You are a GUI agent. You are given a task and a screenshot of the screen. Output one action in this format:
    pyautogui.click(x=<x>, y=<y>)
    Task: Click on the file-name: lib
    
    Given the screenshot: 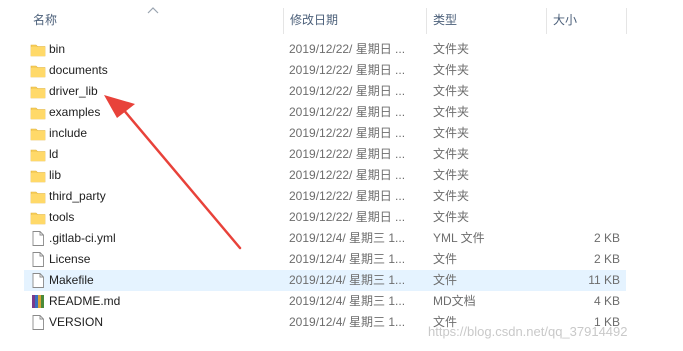 What is the action you would take?
    pyautogui.click(x=55, y=175)
    